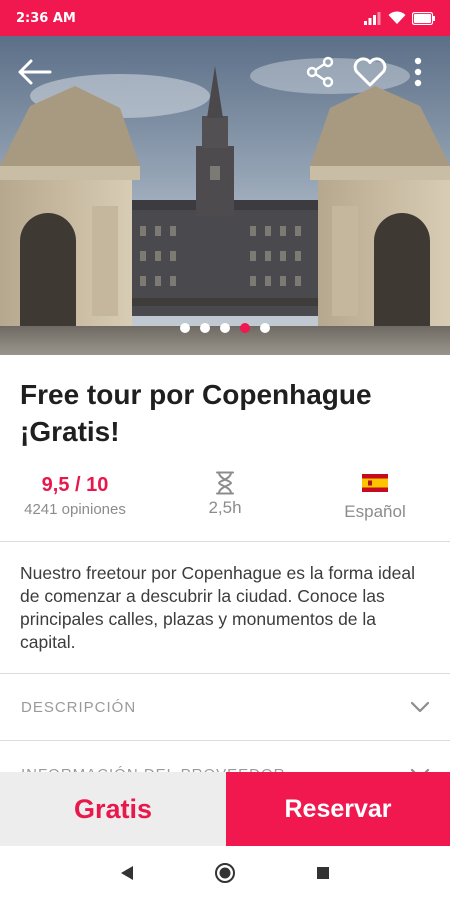 This screenshot has width=450, height=900. What do you see at coordinates (79, 707) in the screenshot?
I see `section-label: DESCRIPCIÓN` at bounding box center [79, 707].